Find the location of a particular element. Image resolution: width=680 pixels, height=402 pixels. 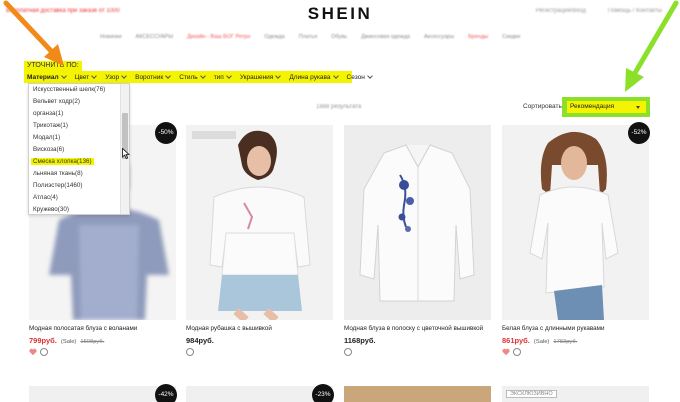

product-name: Белая блуза с длинными рукавами is located at coordinates (553, 328).